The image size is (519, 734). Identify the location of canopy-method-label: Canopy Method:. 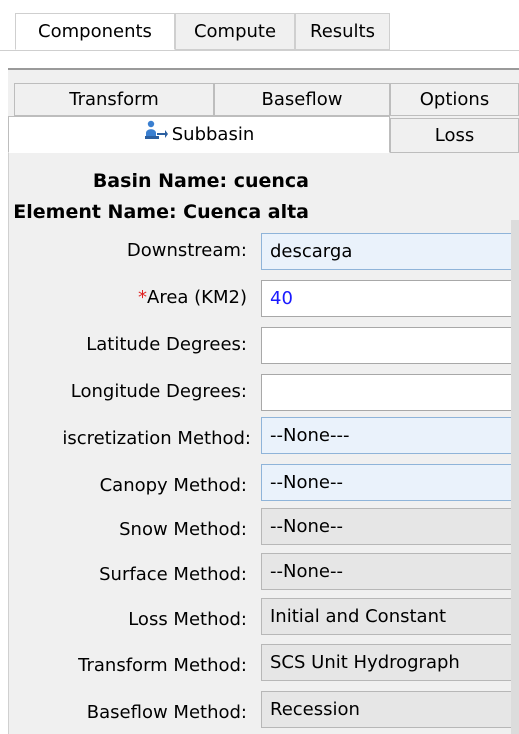
(173, 485).